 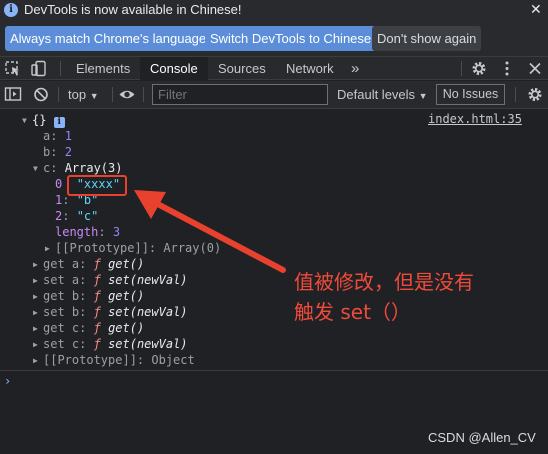 I want to click on annotation-arrow-icon, so click(x=210, y=231).